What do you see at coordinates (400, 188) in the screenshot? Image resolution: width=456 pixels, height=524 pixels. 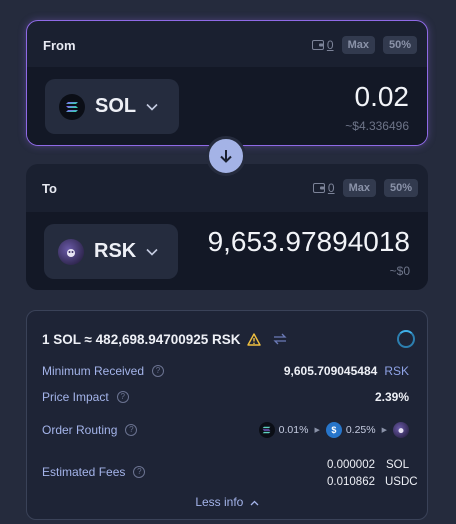 I see `to-half-button: 50%` at bounding box center [400, 188].